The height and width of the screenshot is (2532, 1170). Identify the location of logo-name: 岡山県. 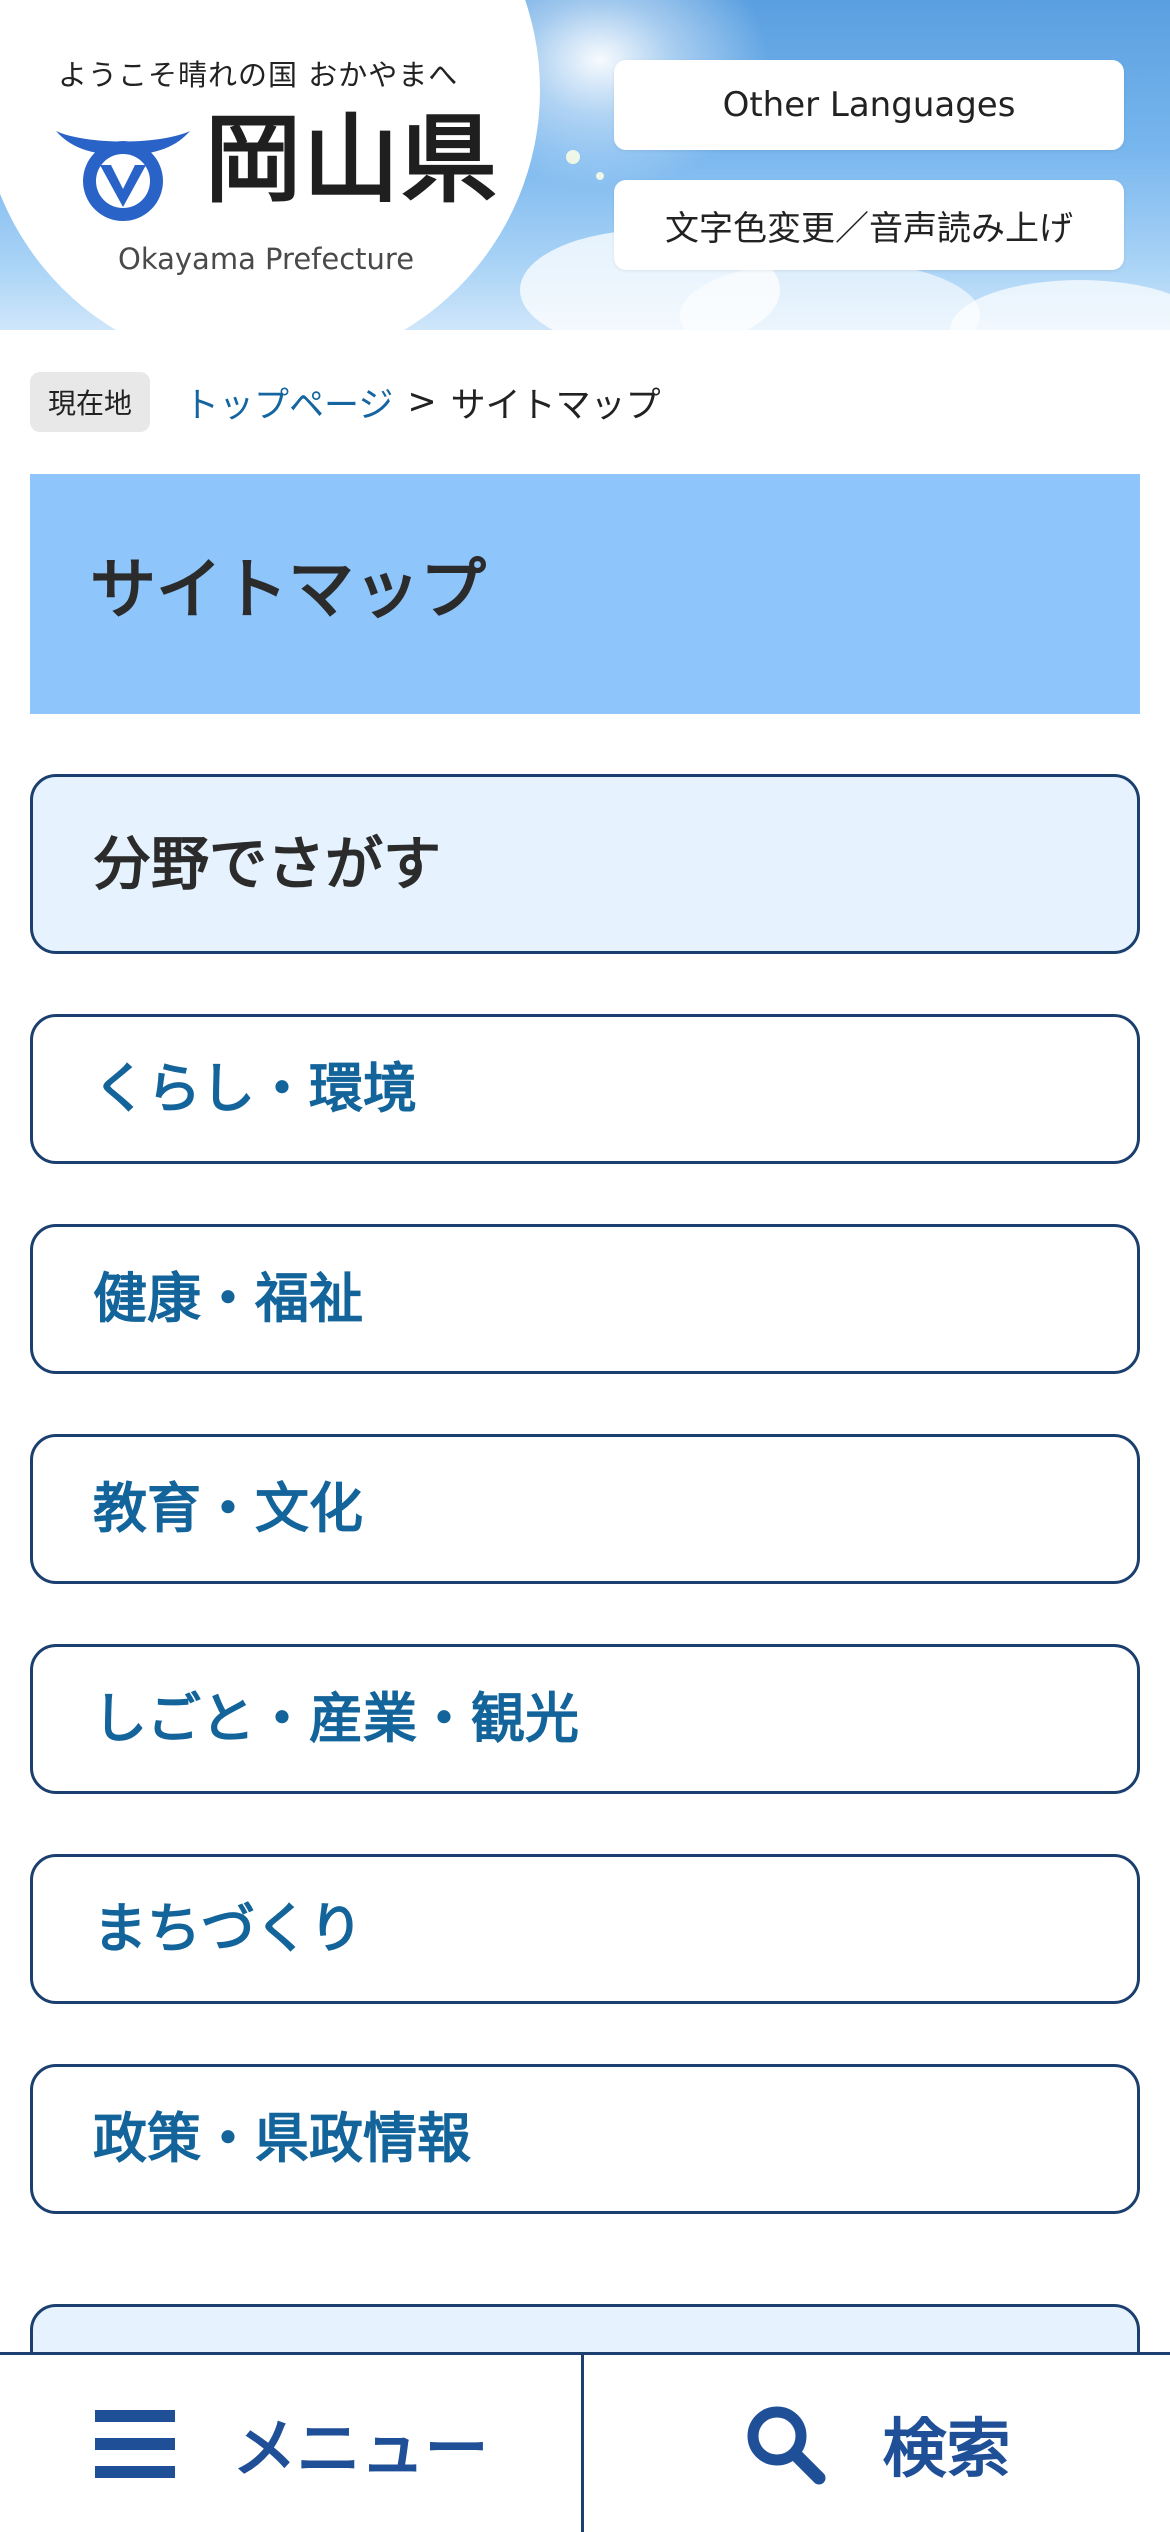
(352, 160).